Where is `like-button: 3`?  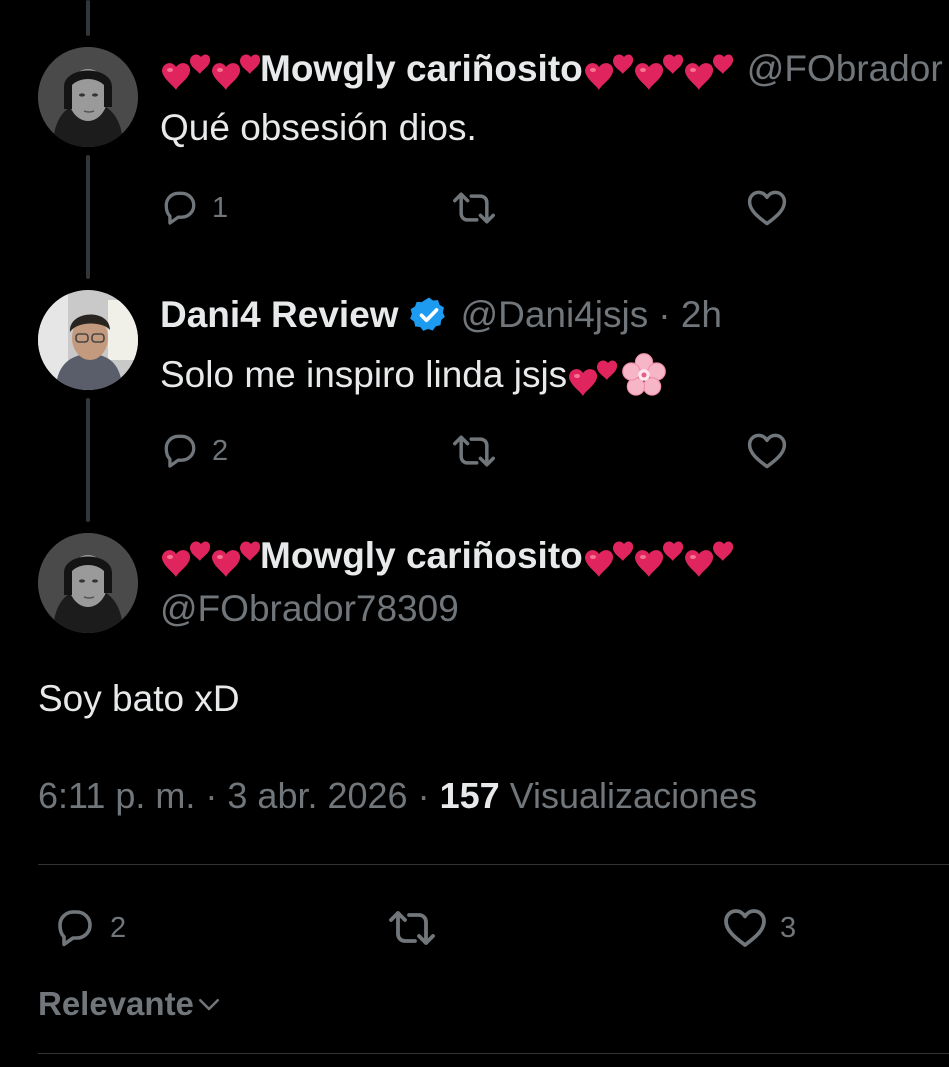 like-button: 3 is located at coordinates (758, 928).